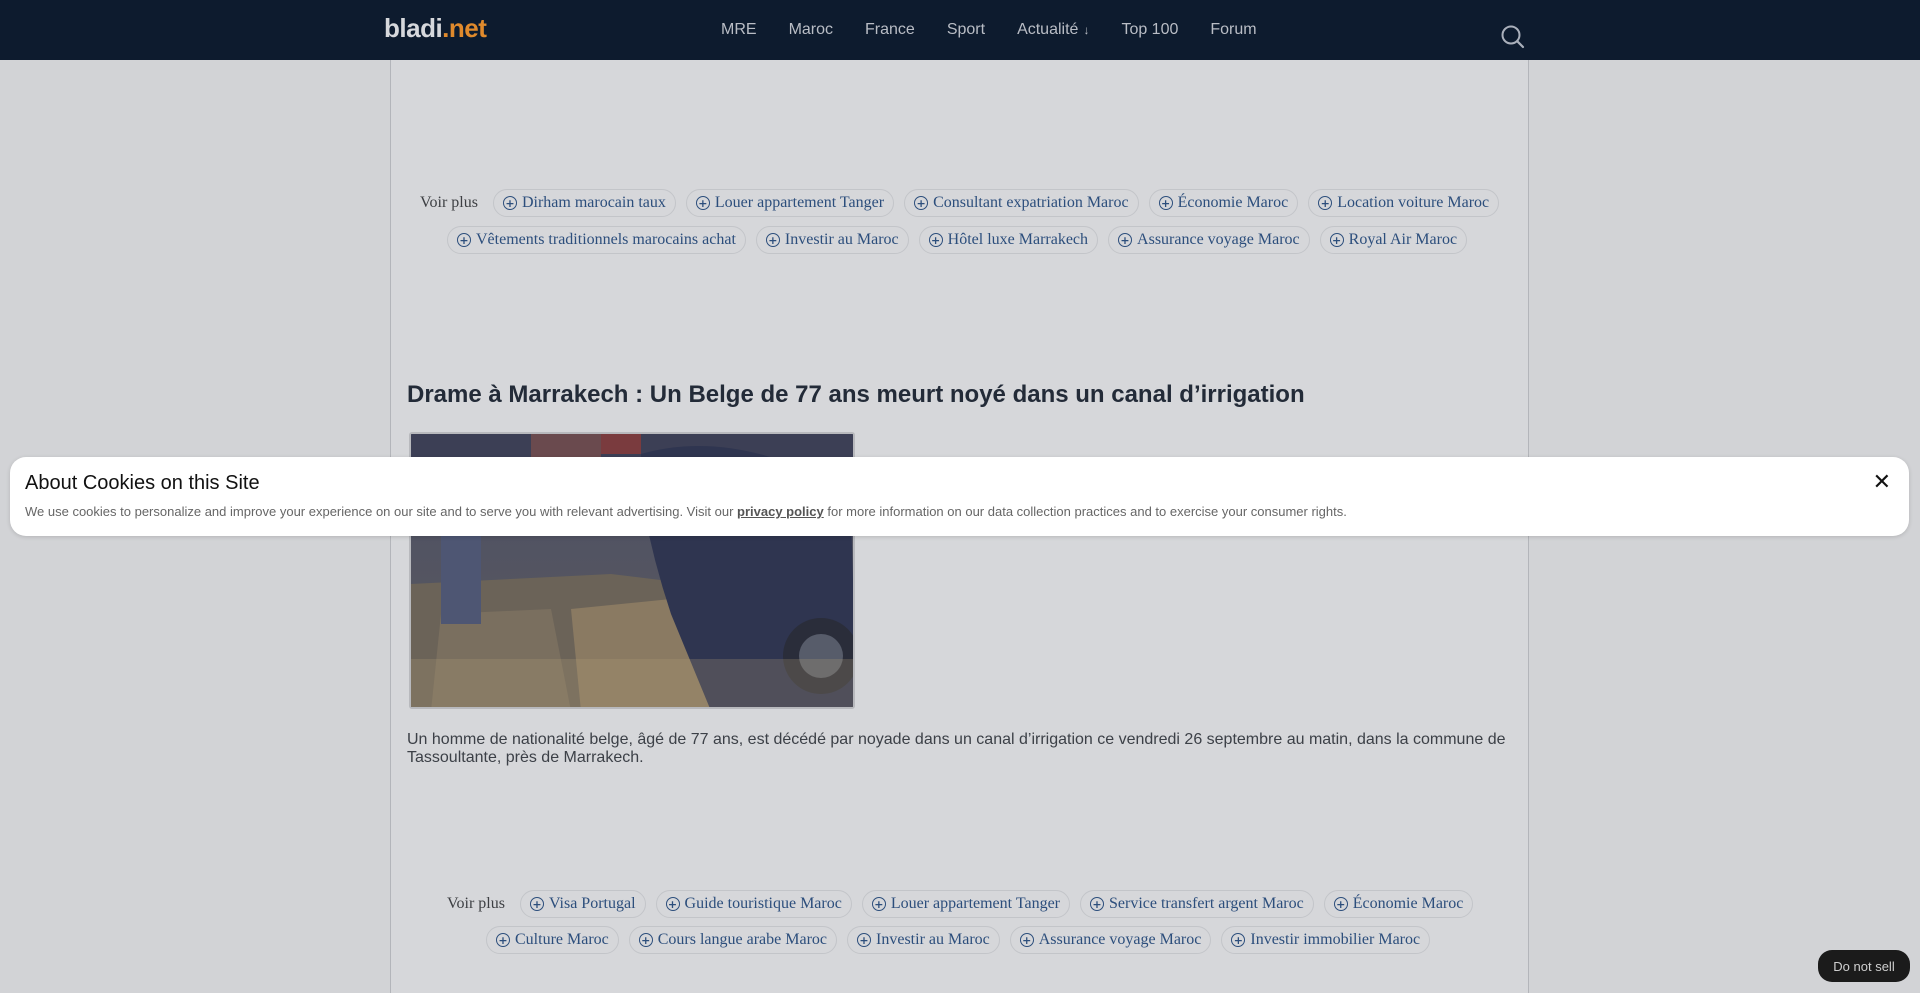 Image resolution: width=1920 pixels, height=993 pixels. I want to click on nav-item-sport: Sport, so click(966, 30).